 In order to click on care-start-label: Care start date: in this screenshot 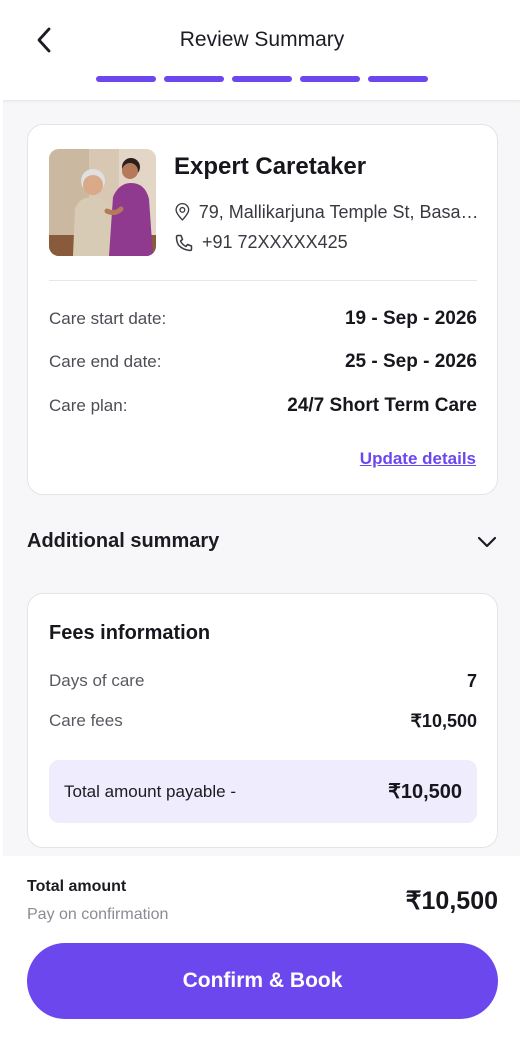, I will do `click(108, 318)`.